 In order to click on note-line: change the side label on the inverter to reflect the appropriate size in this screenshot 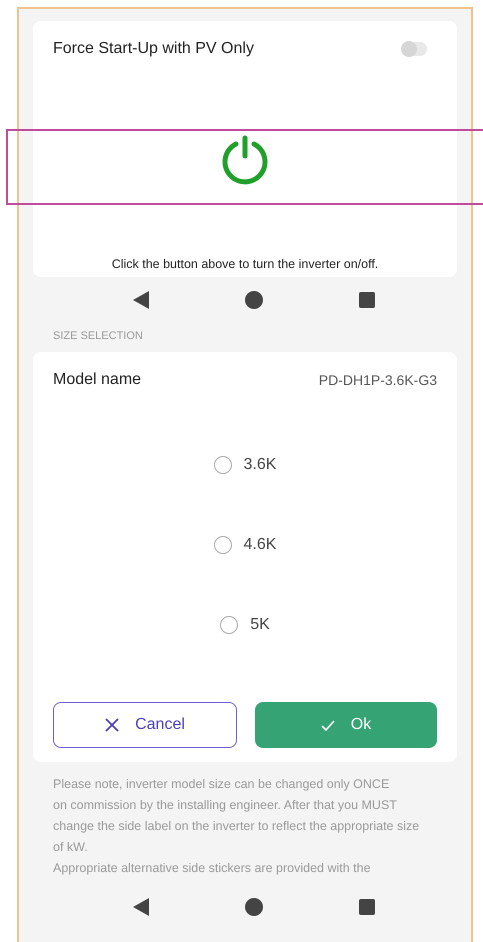, I will do `click(236, 826)`.